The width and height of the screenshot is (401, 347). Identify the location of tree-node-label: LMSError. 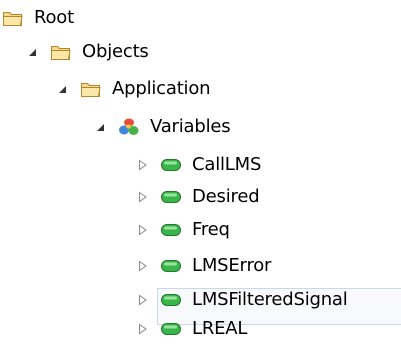
(232, 265).